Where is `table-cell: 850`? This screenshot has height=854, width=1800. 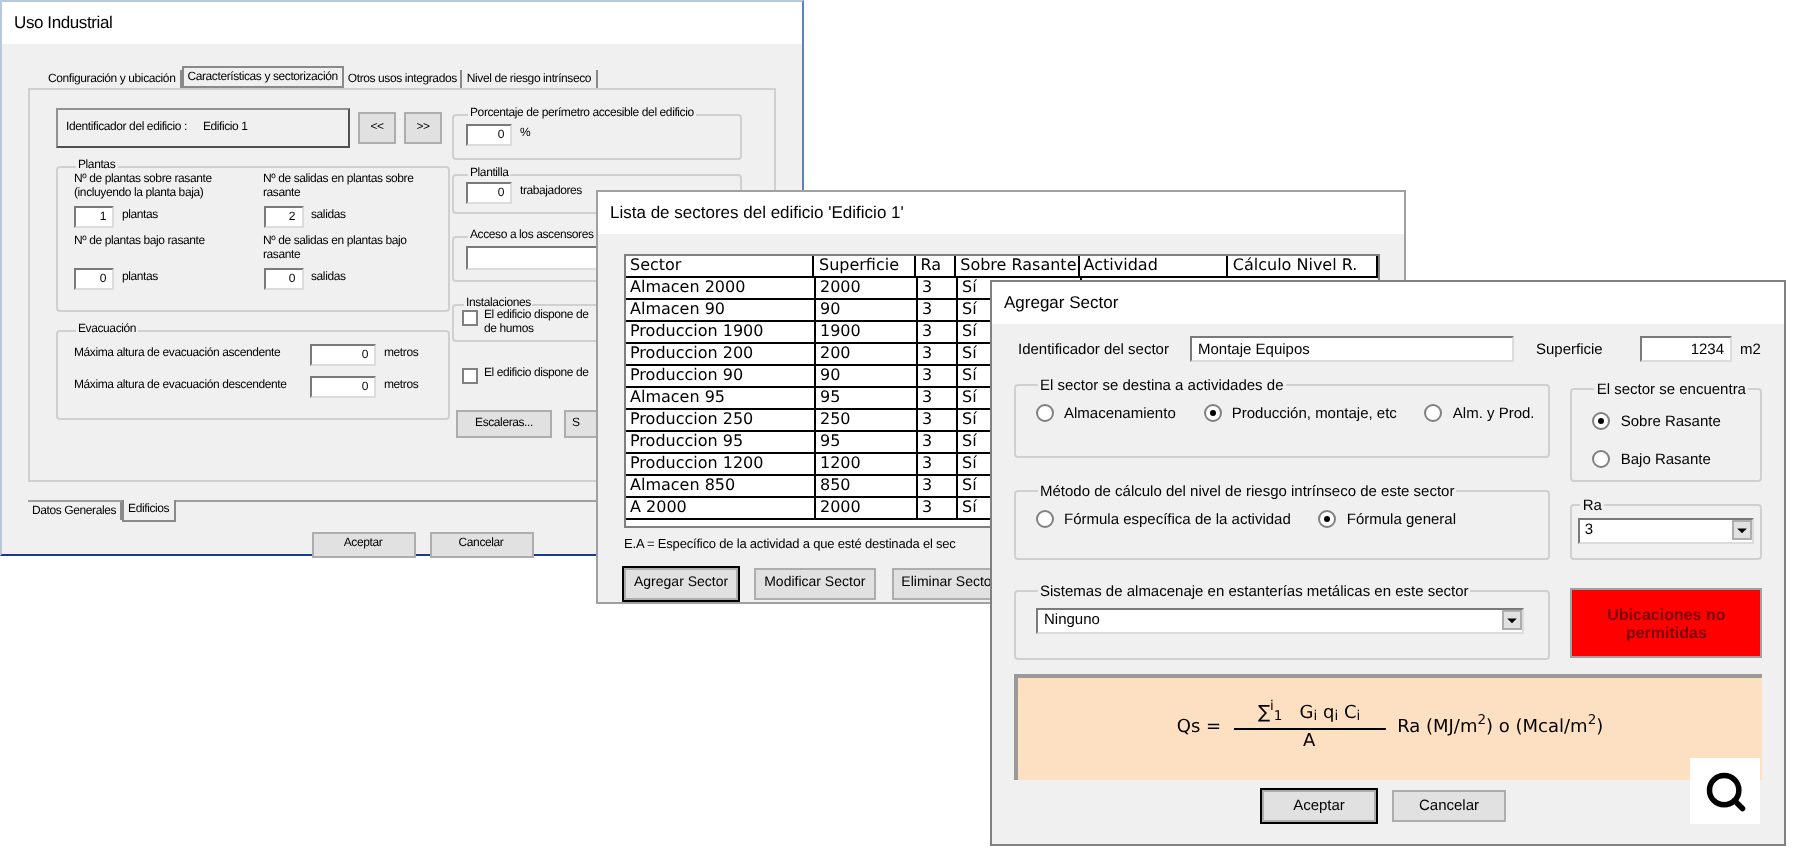
table-cell: 850 is located at coordinates (867, 486).